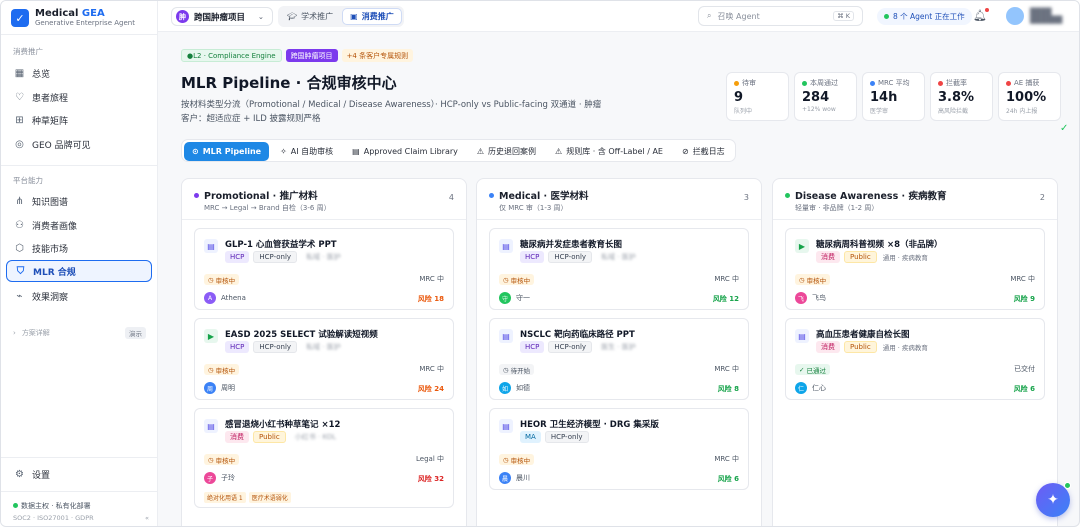 The width and height of the screenshot is (1080, 527). I want to click on project-selector: 肿 跨国肿瘤项目 ⌄, so click(222, 16).